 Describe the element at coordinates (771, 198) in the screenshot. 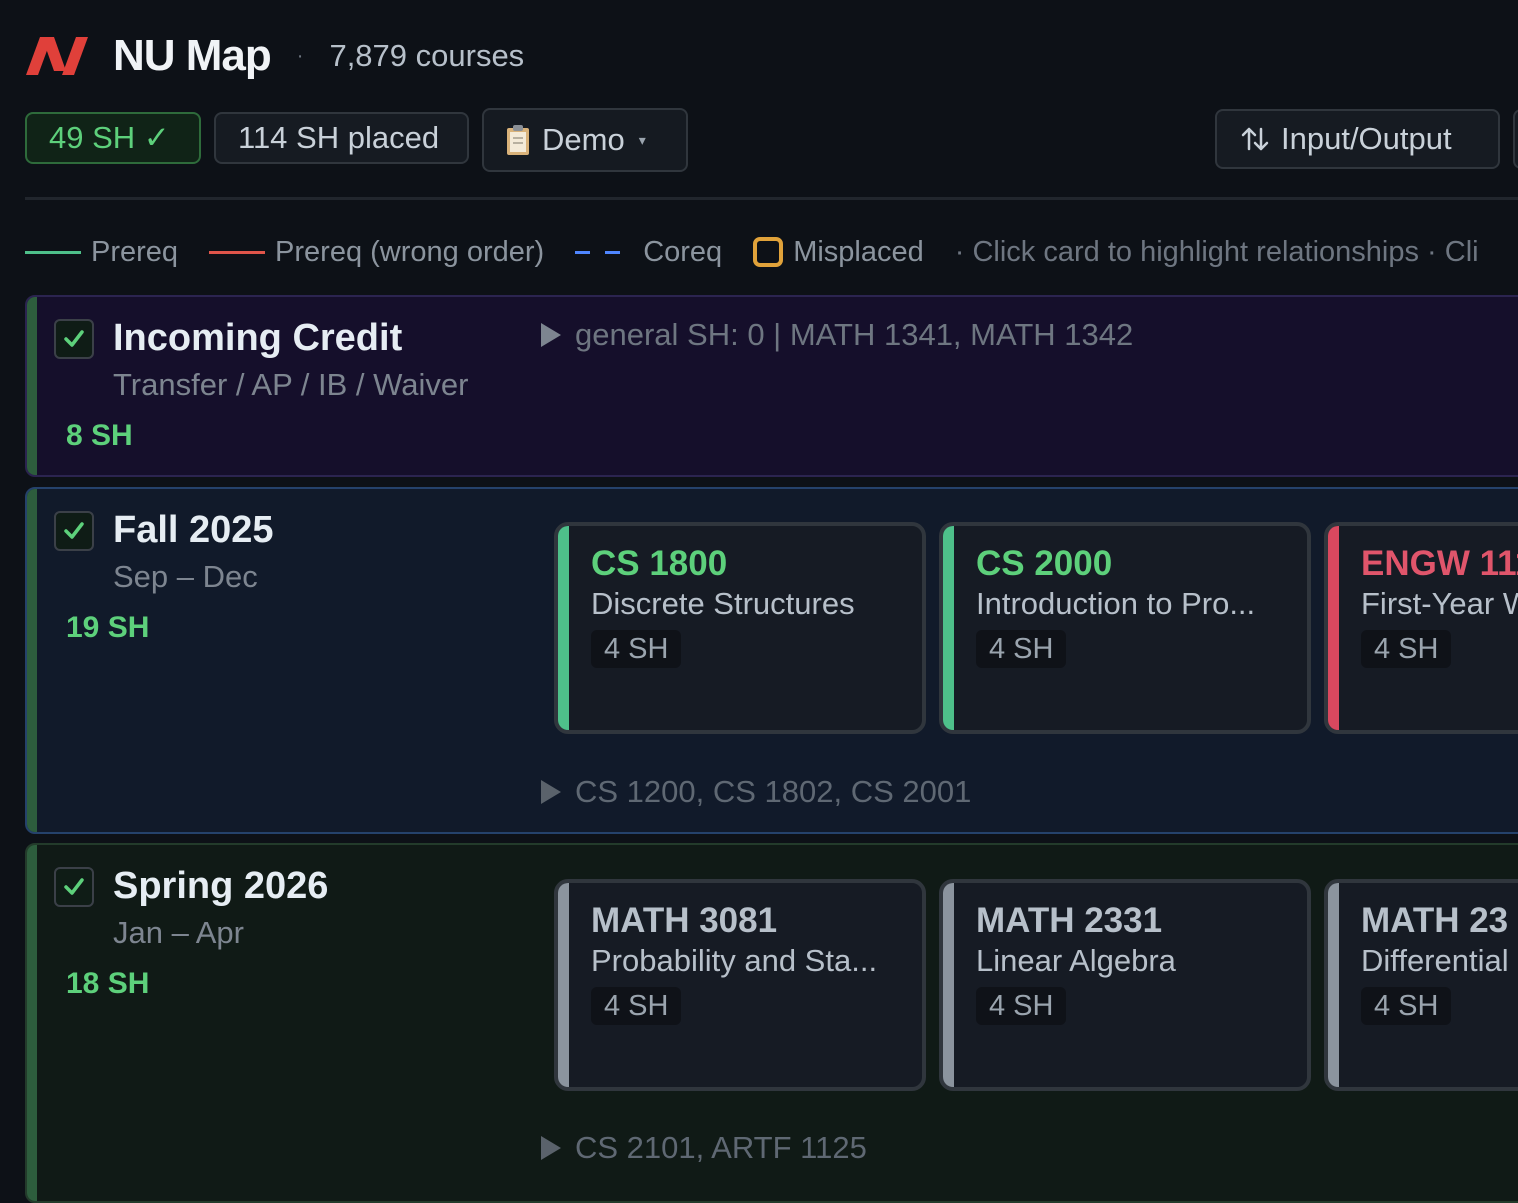

I see `toolbar-divider` at that location.